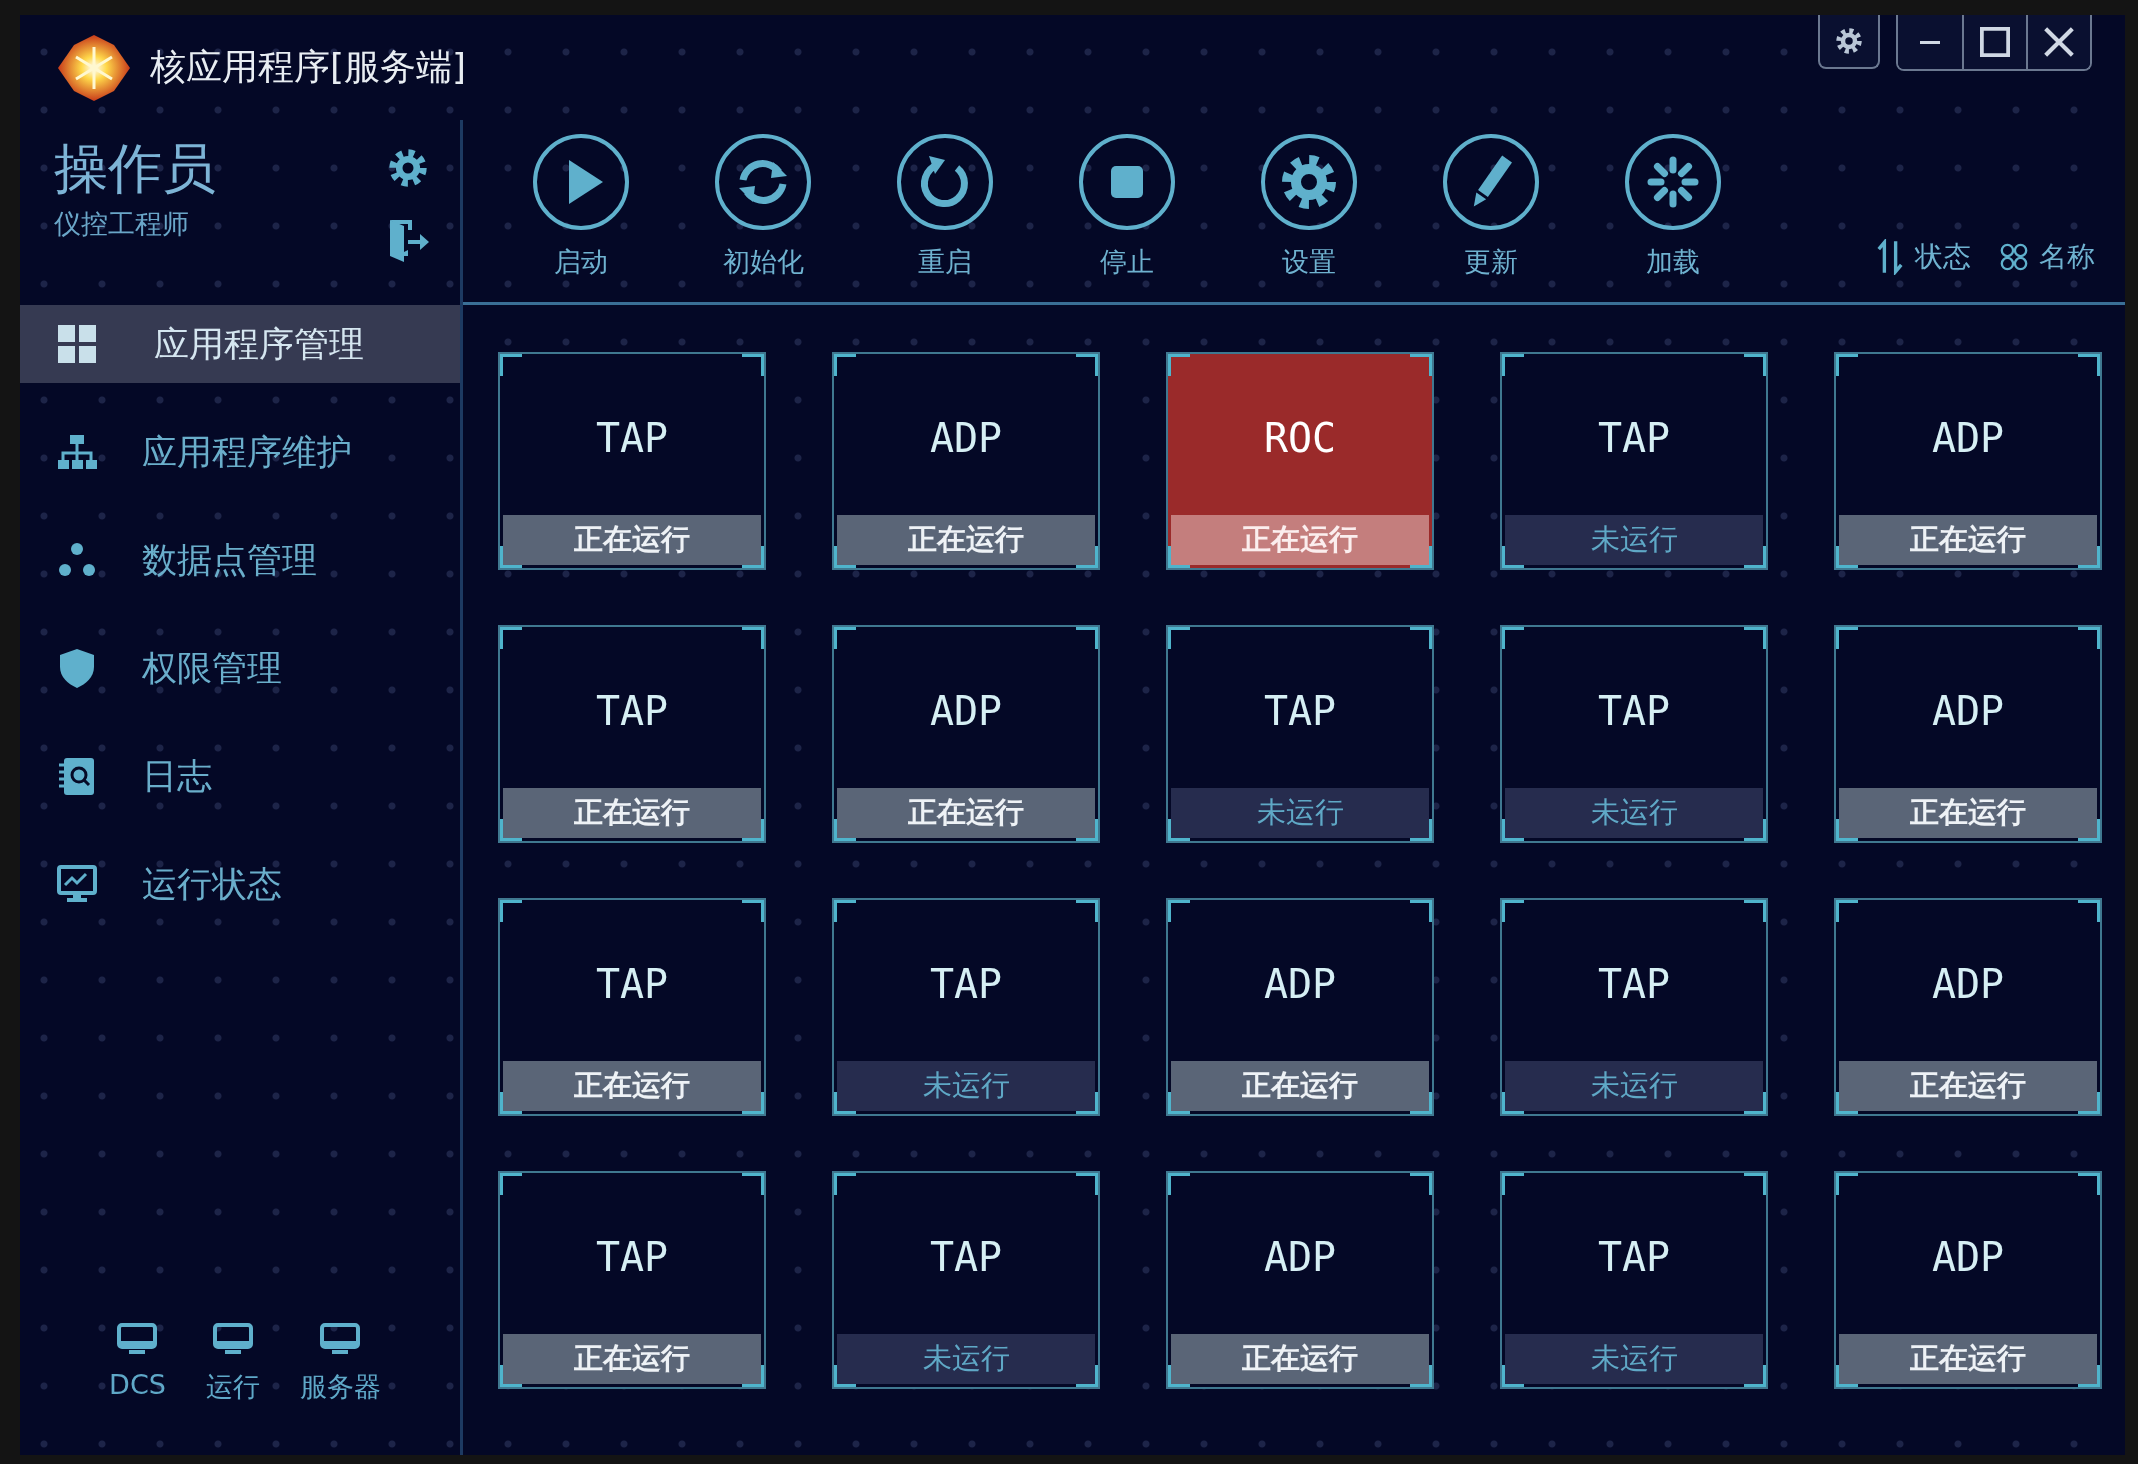  What do you see at coordinates (240, 452) in the screenshot?
I see `nav-item: 应用程序维护` at bounding box center [240, 452].